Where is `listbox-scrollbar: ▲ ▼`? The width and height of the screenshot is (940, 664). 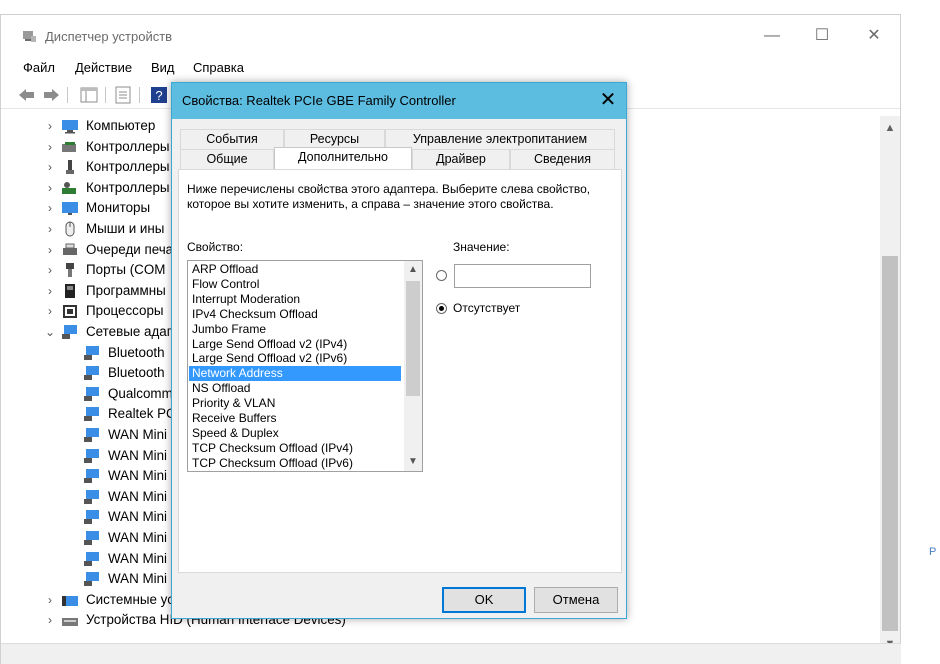
listbox-scrollbar: ▲ ▼ is located at coordinates (413, 366).